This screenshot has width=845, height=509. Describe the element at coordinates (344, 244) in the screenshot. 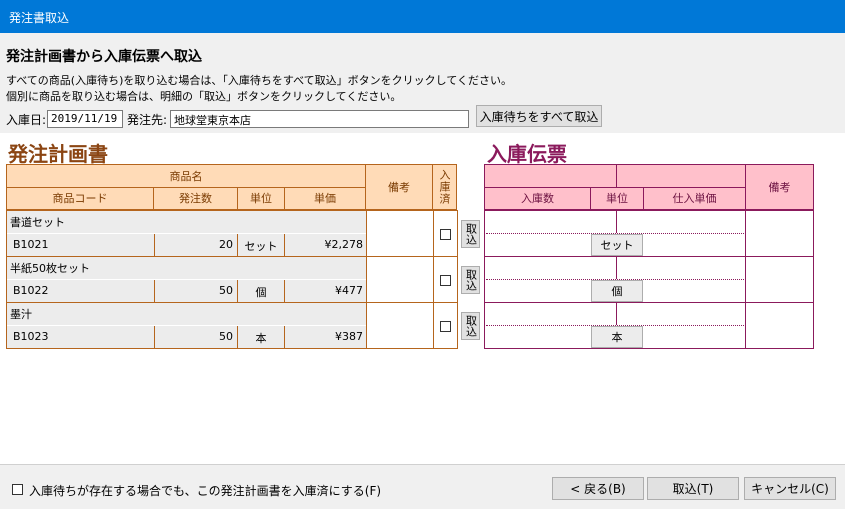

I see `order-row-unit-price: ¥2,278` at that location.